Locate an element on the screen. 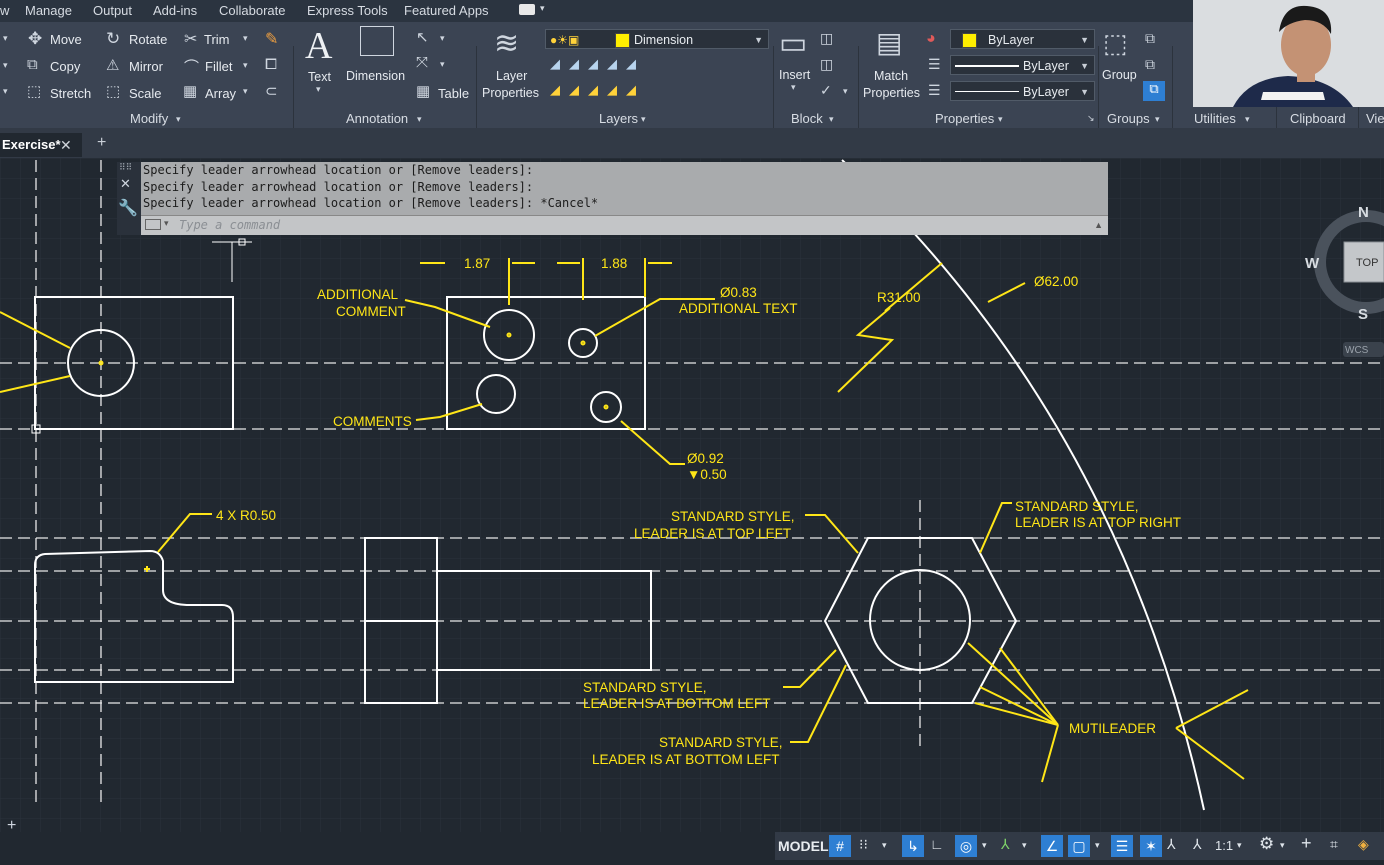  isolate-objects-icon: ⌗ is located at coordinates (1334, 844).